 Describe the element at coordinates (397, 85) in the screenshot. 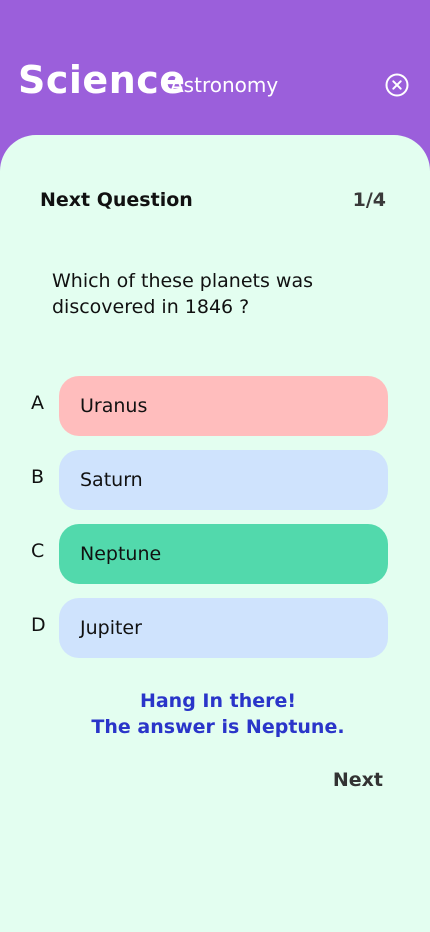

I see `close-icon` at that location.